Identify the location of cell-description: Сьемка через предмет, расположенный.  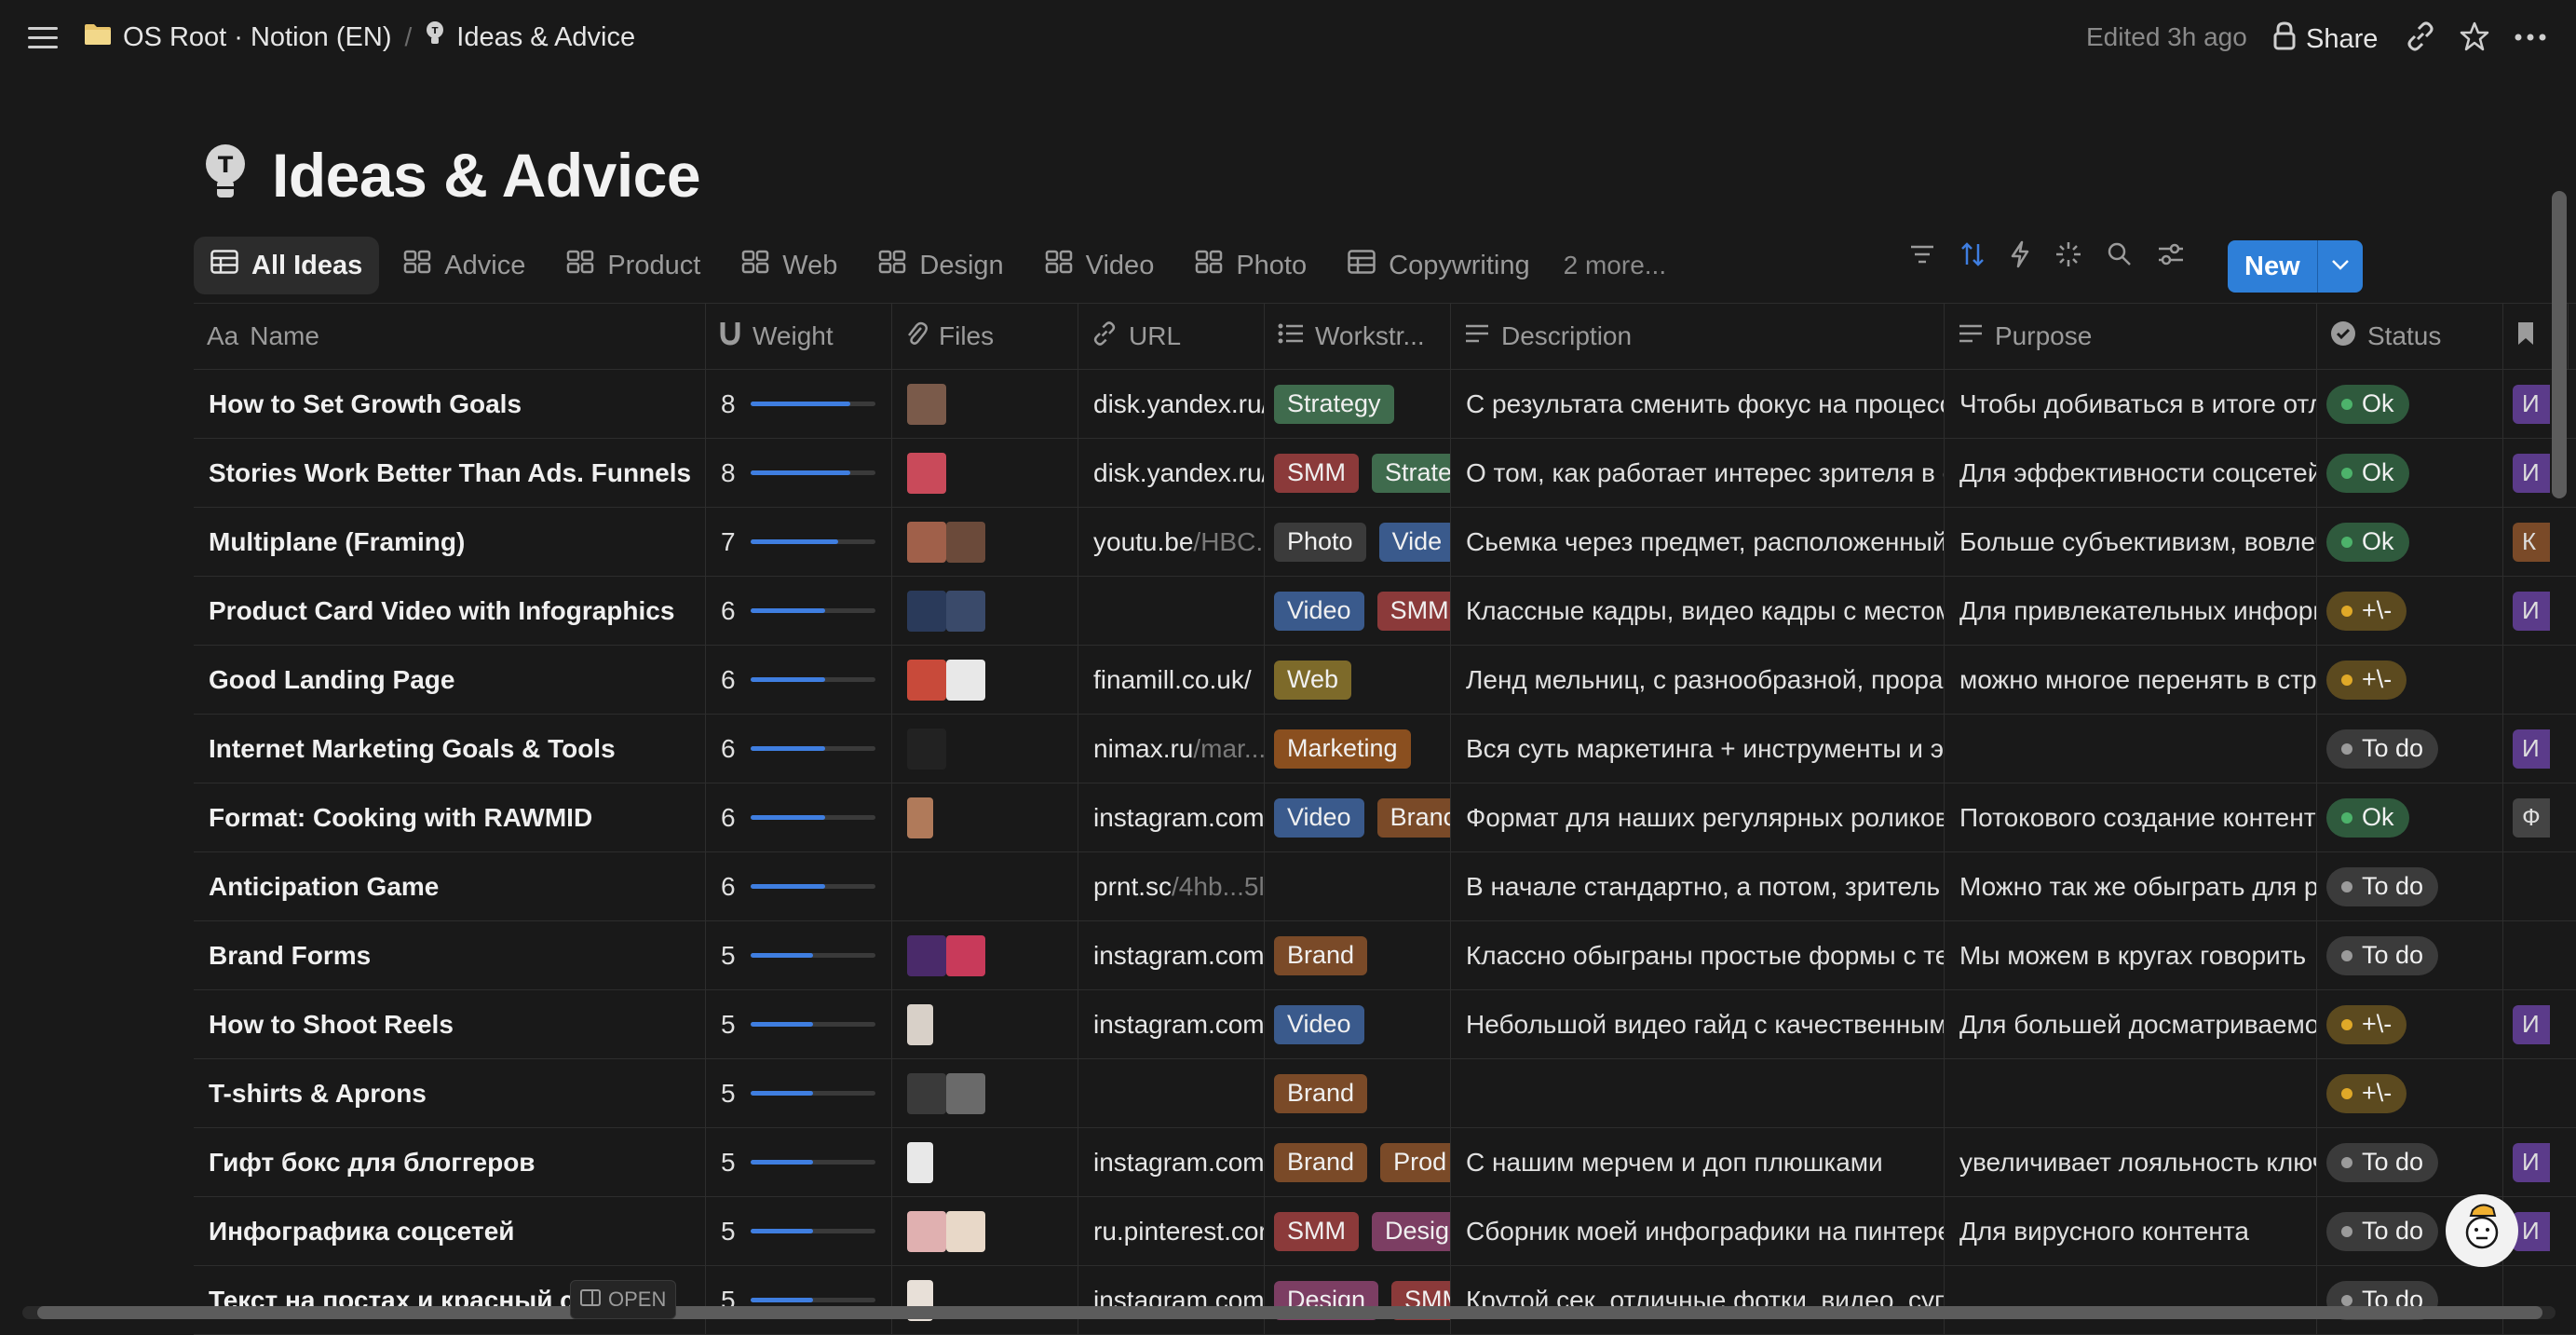
(1698, 542).